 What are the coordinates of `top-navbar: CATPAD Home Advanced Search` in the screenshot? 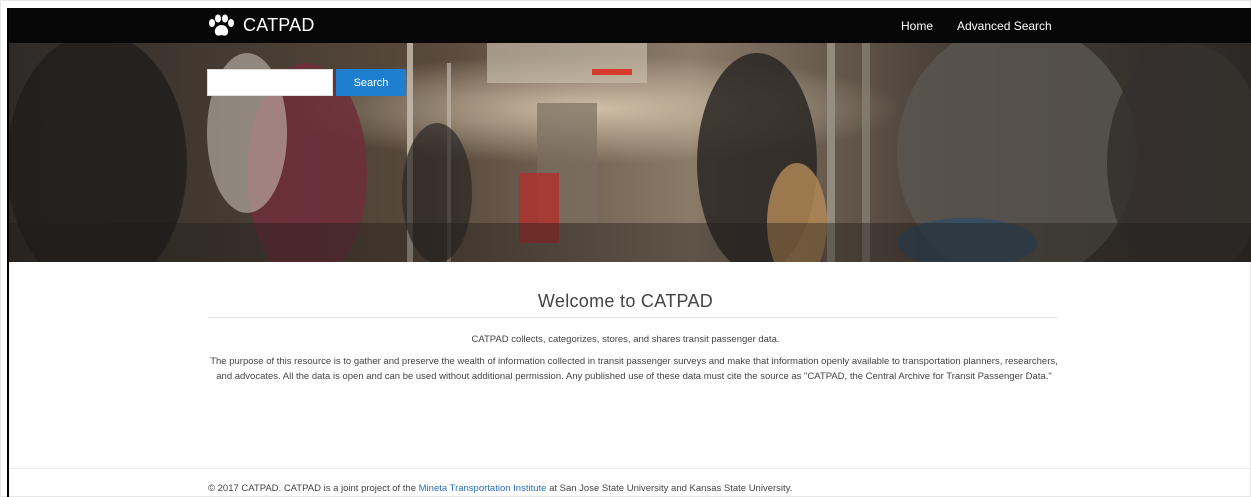 It's located at (629, 25).